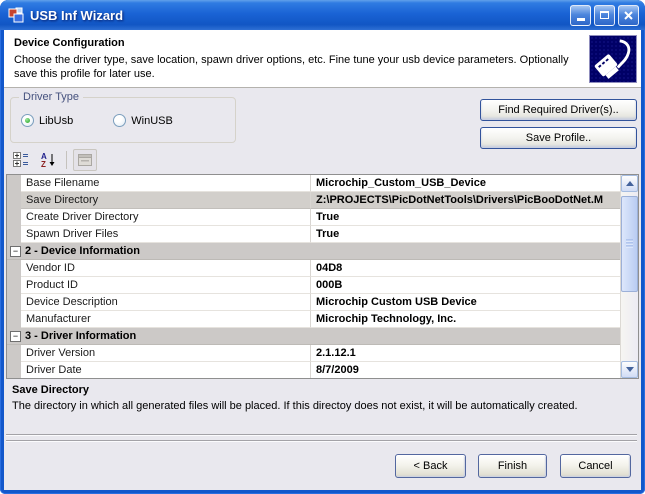 The width and height of the screenshot is (645, 494). I want to click on thumb-grip-icon, so click(629, 244).